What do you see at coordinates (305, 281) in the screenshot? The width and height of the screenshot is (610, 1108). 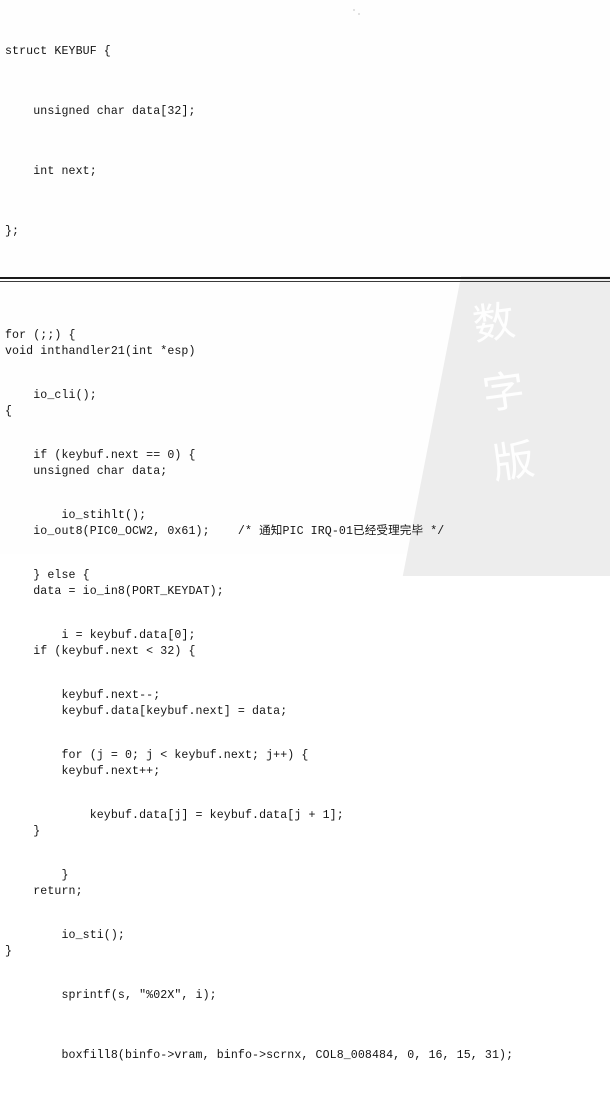 I see `separator-rule-bottom` at bounding box center [305, 281].